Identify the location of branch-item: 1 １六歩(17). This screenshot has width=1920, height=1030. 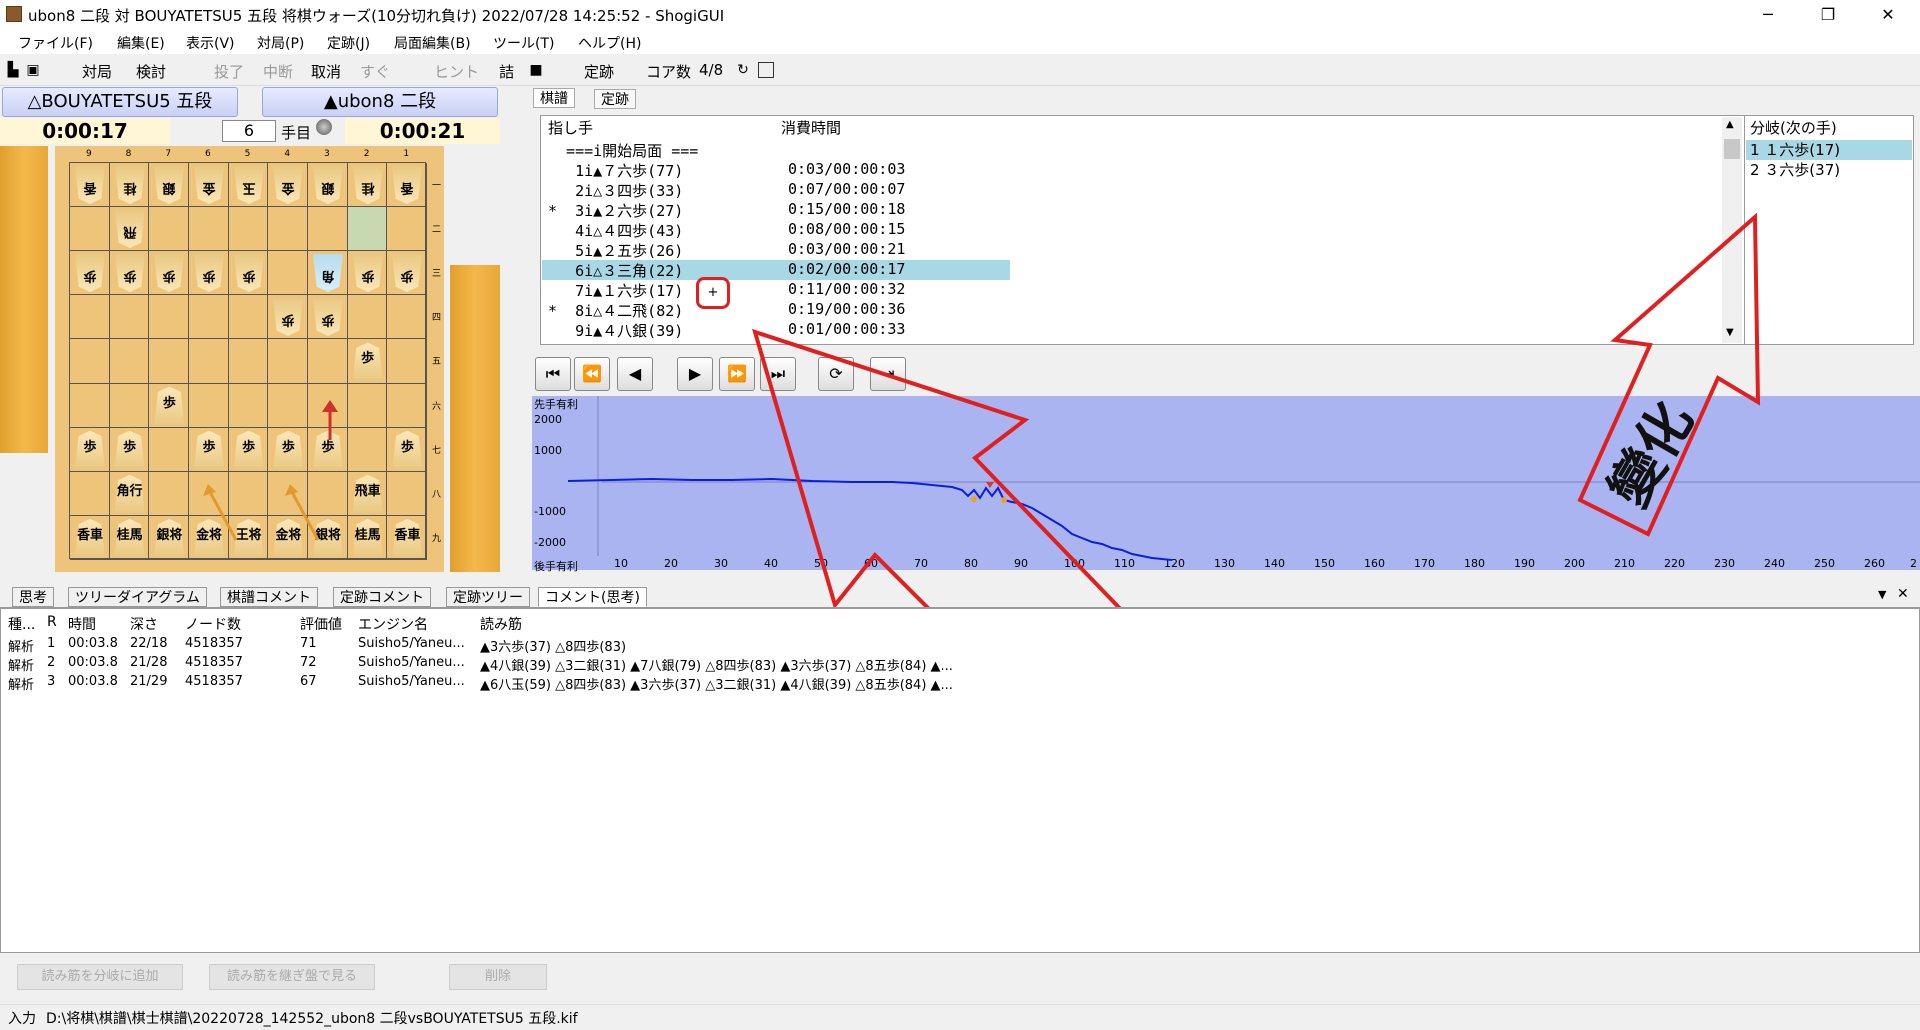
(1829, 150).